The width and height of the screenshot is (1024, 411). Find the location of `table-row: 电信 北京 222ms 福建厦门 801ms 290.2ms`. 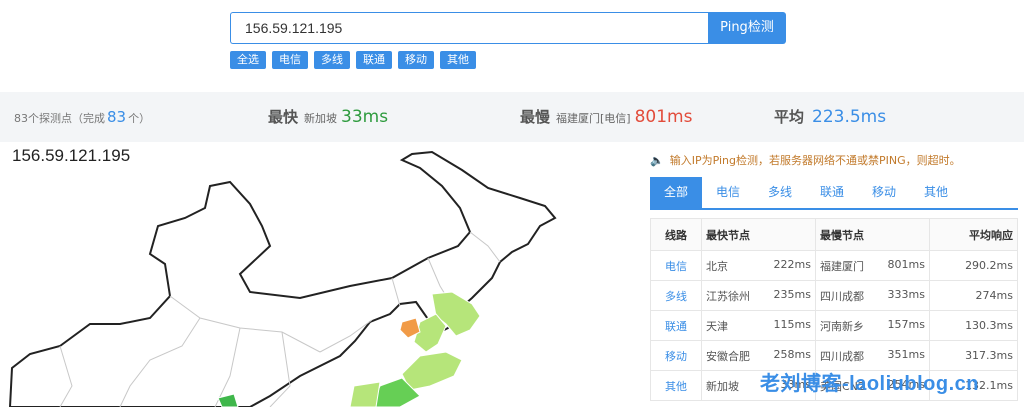

table-row: 电信 北京 222ms 福建厦门 801ms 290.2ms is located at coordinates (834, 265).